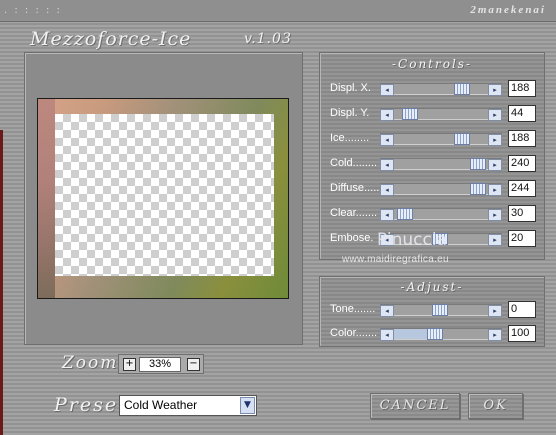 This screenshot has height=435, width=556. Describe the element at coordinates (268, 39) in the screenshot. I see `app-version: v.1.03` at that location.